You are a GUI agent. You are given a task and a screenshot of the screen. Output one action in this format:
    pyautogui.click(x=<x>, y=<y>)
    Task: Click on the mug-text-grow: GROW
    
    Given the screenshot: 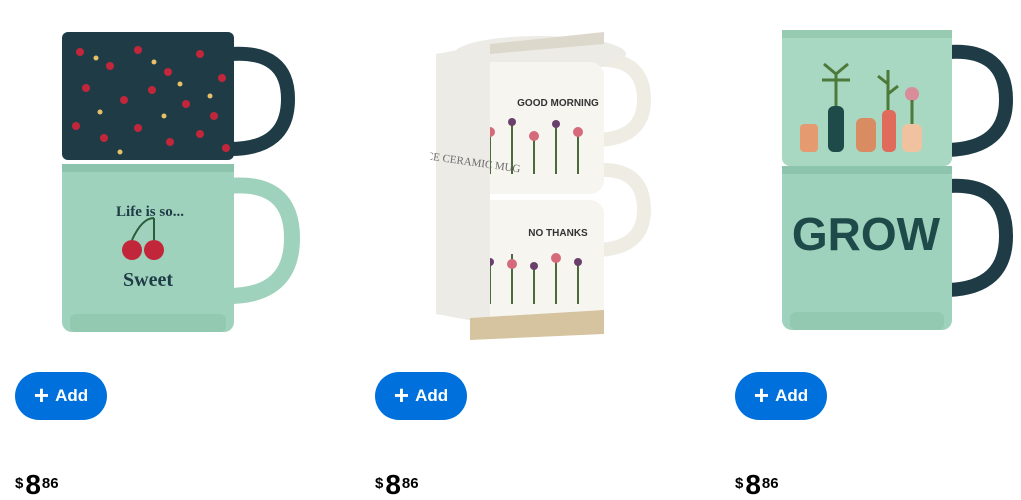 What is the action you would take?
    pyautogui.click(x=866, y=234)
    